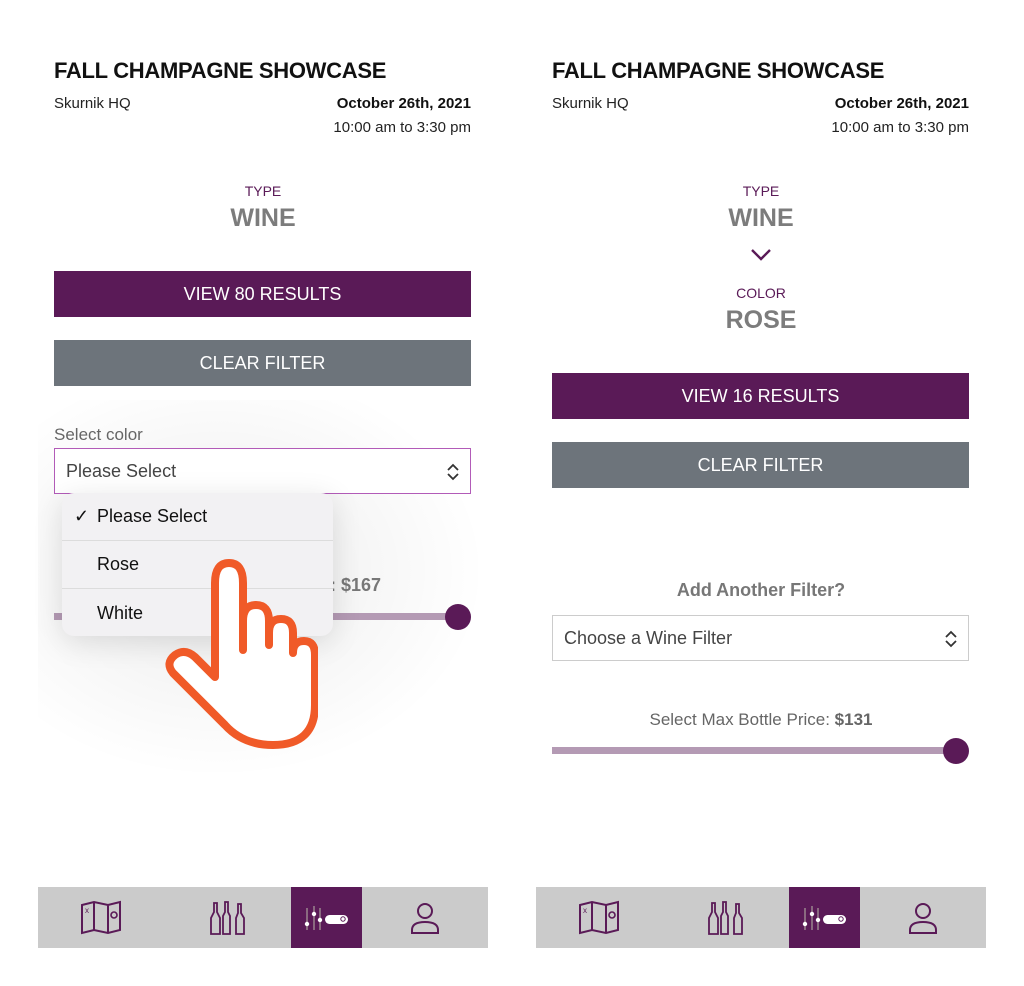 The width and height of the screenshot is (1024, 986). Describe the element at coordinates (754, 750) in the screenshot. I see `price-slider-track` at that location.